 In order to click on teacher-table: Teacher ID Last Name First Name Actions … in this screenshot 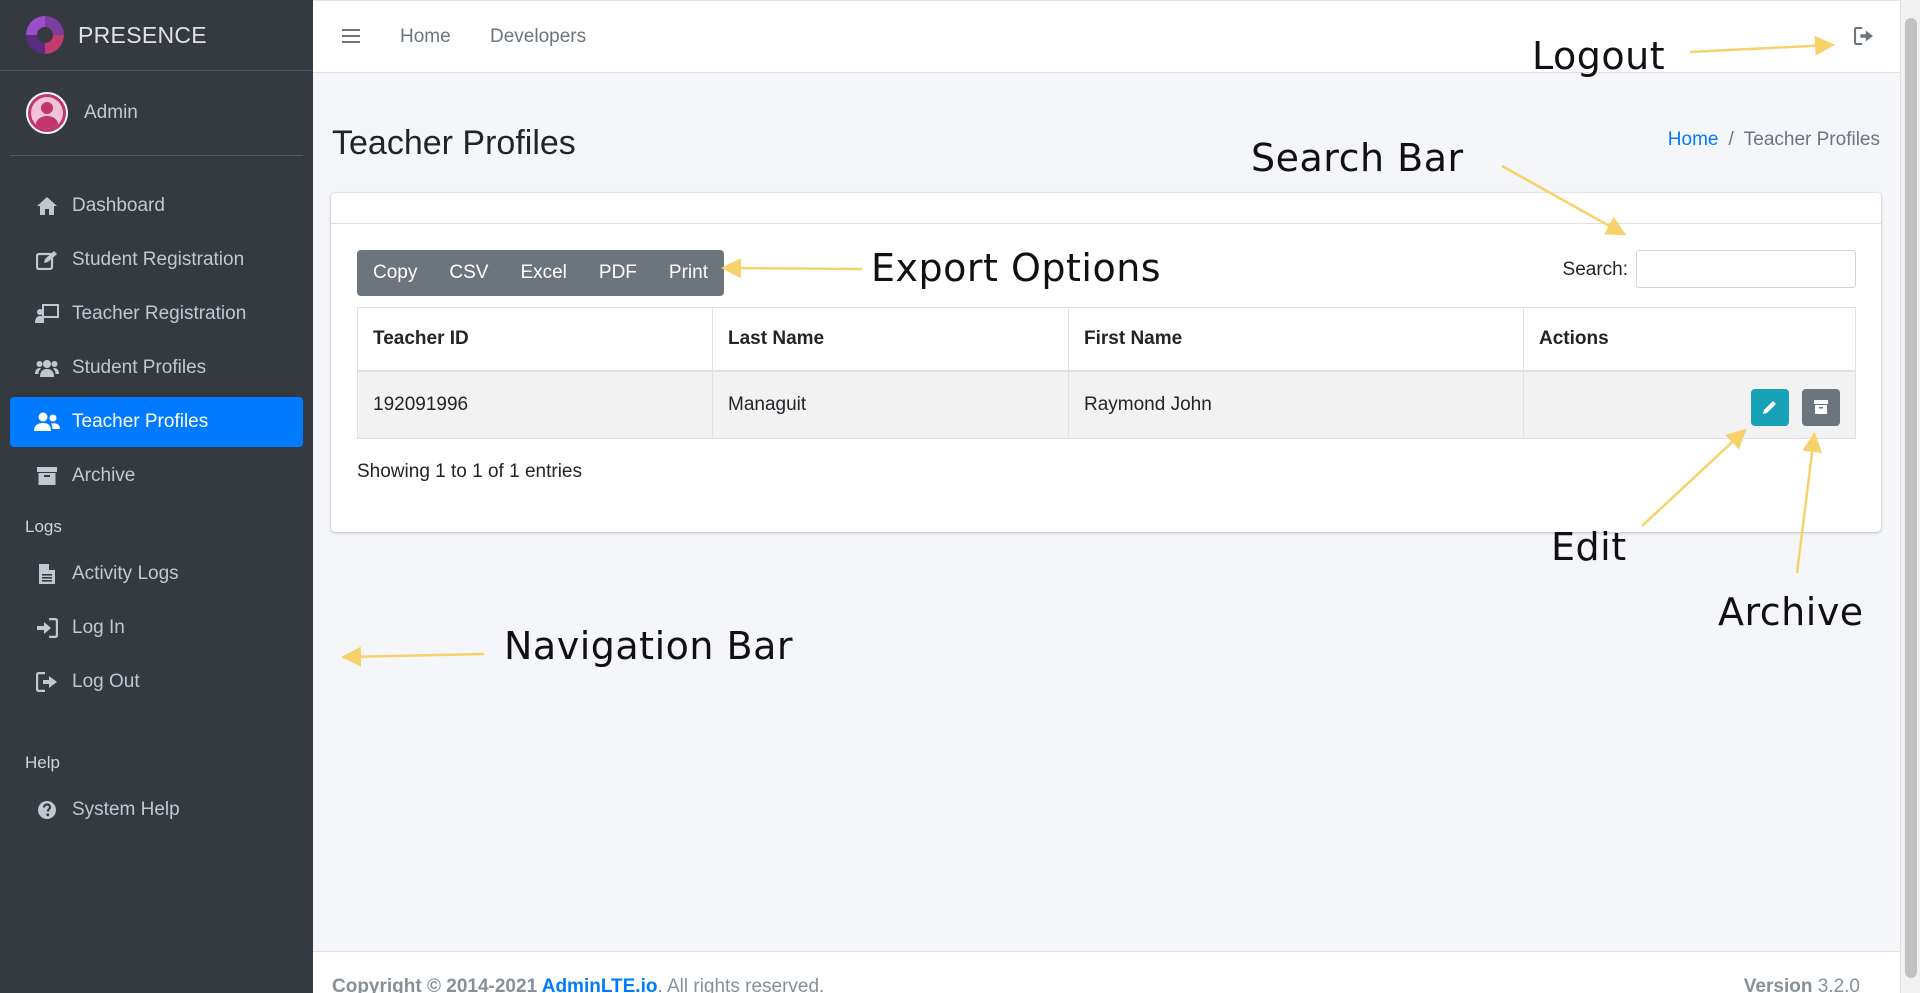, I will do `click(1106, 373)`.